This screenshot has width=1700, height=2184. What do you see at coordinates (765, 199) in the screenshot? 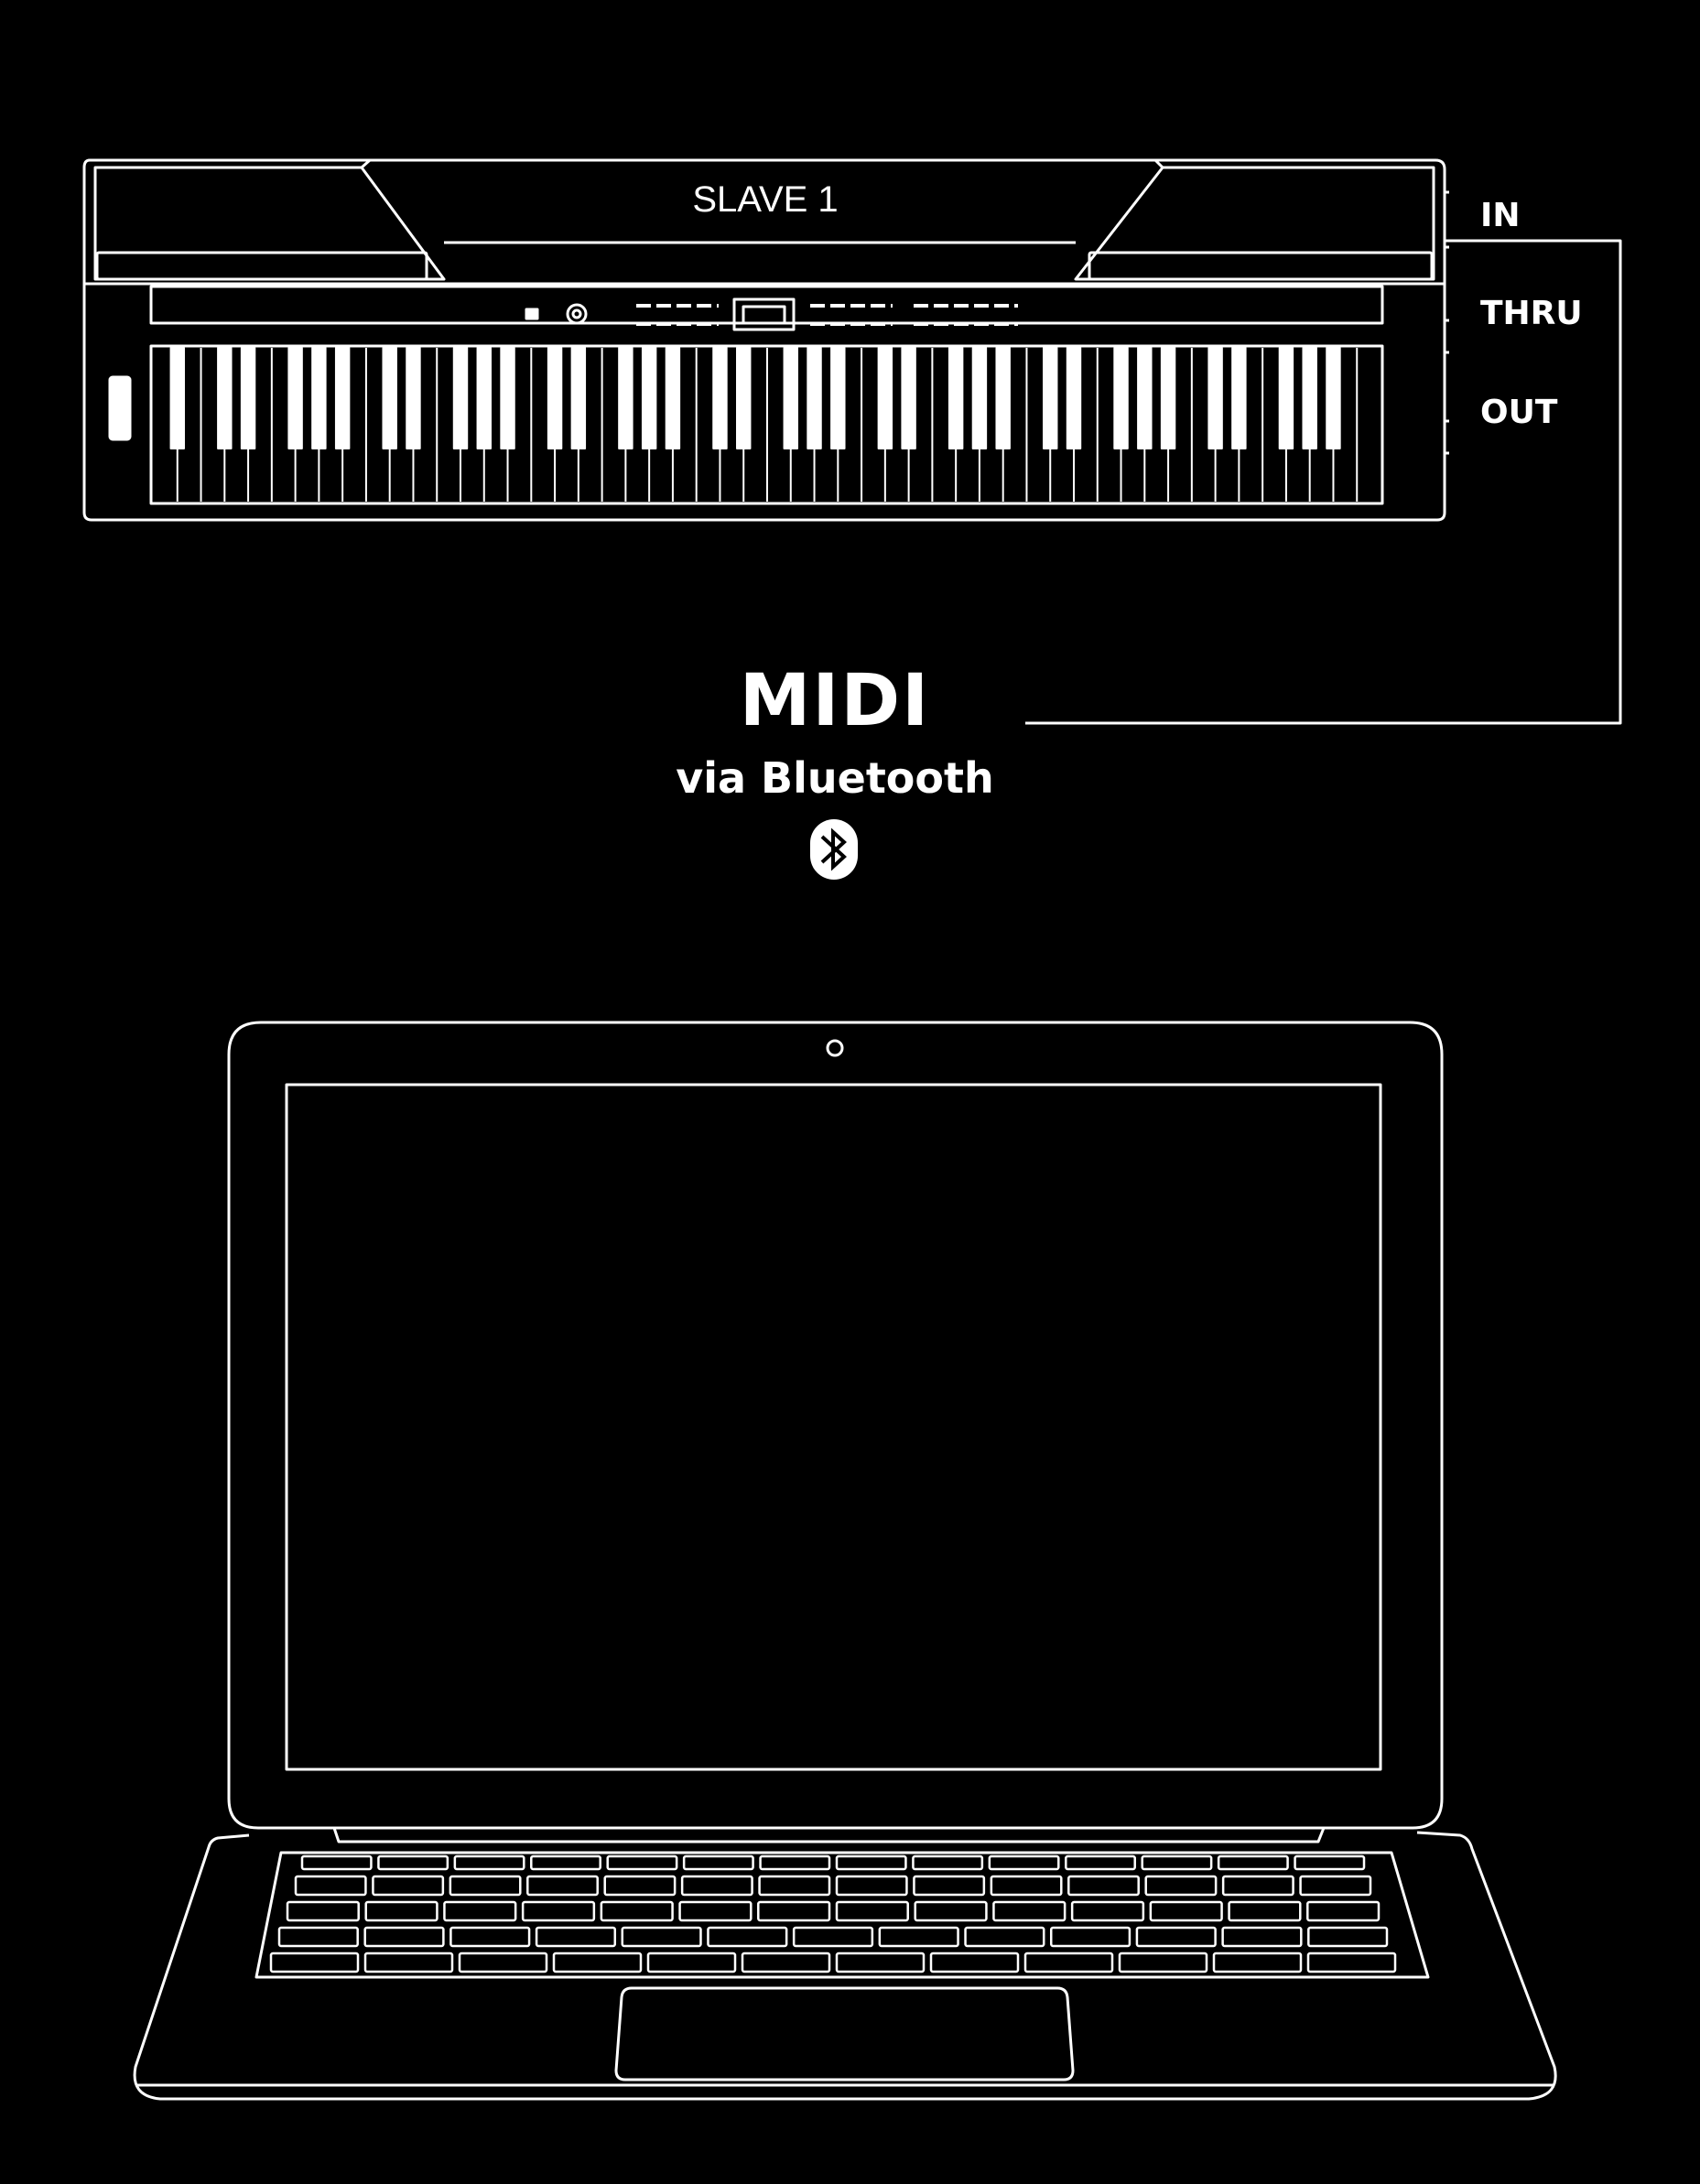
I see `device-label: SLAVE 1` at bounding box center [765, 199].